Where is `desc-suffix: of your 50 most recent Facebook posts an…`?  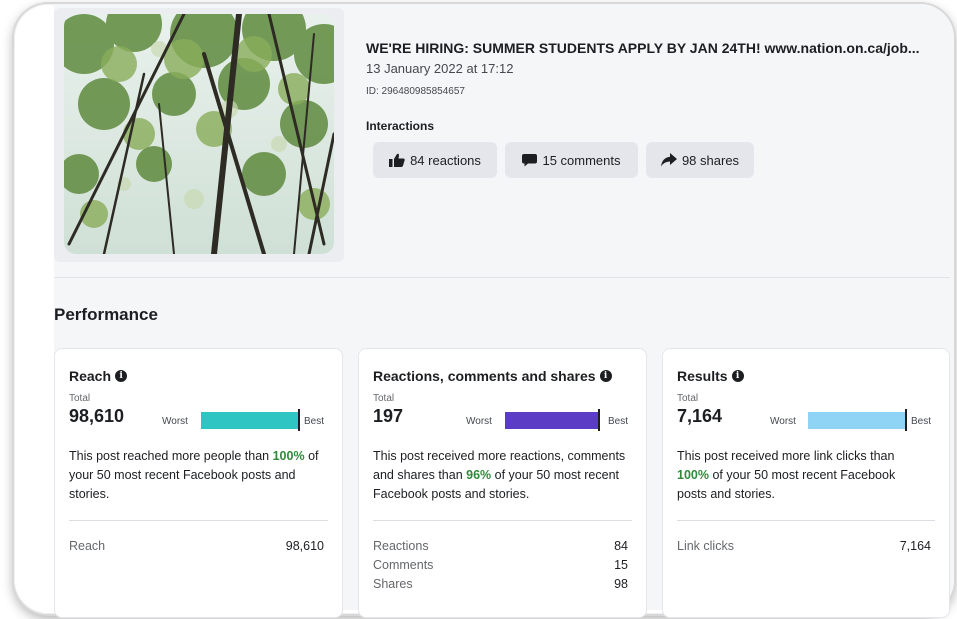 desc-suffix: of your 50 most recent Facebook posts an… is located at coordinates (786, 484).